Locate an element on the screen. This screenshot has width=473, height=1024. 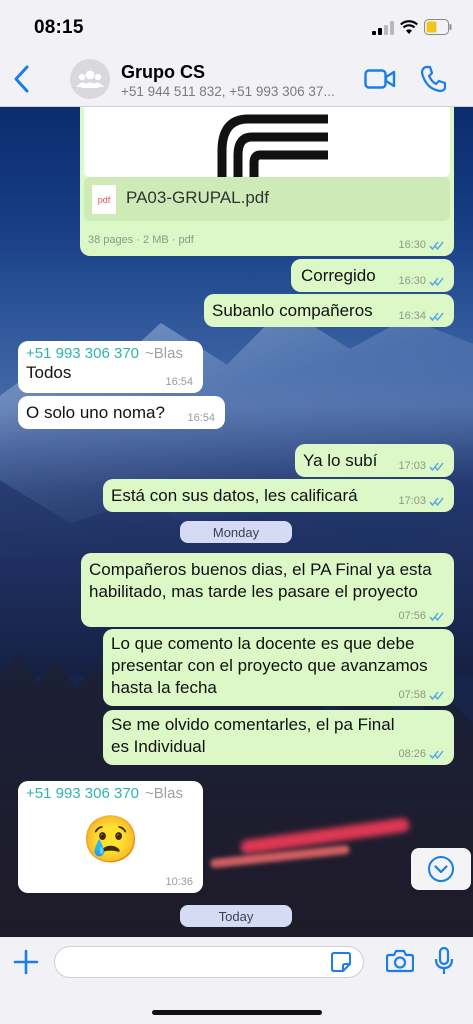
chevron-down-icon is located at coordinates (441, 869).